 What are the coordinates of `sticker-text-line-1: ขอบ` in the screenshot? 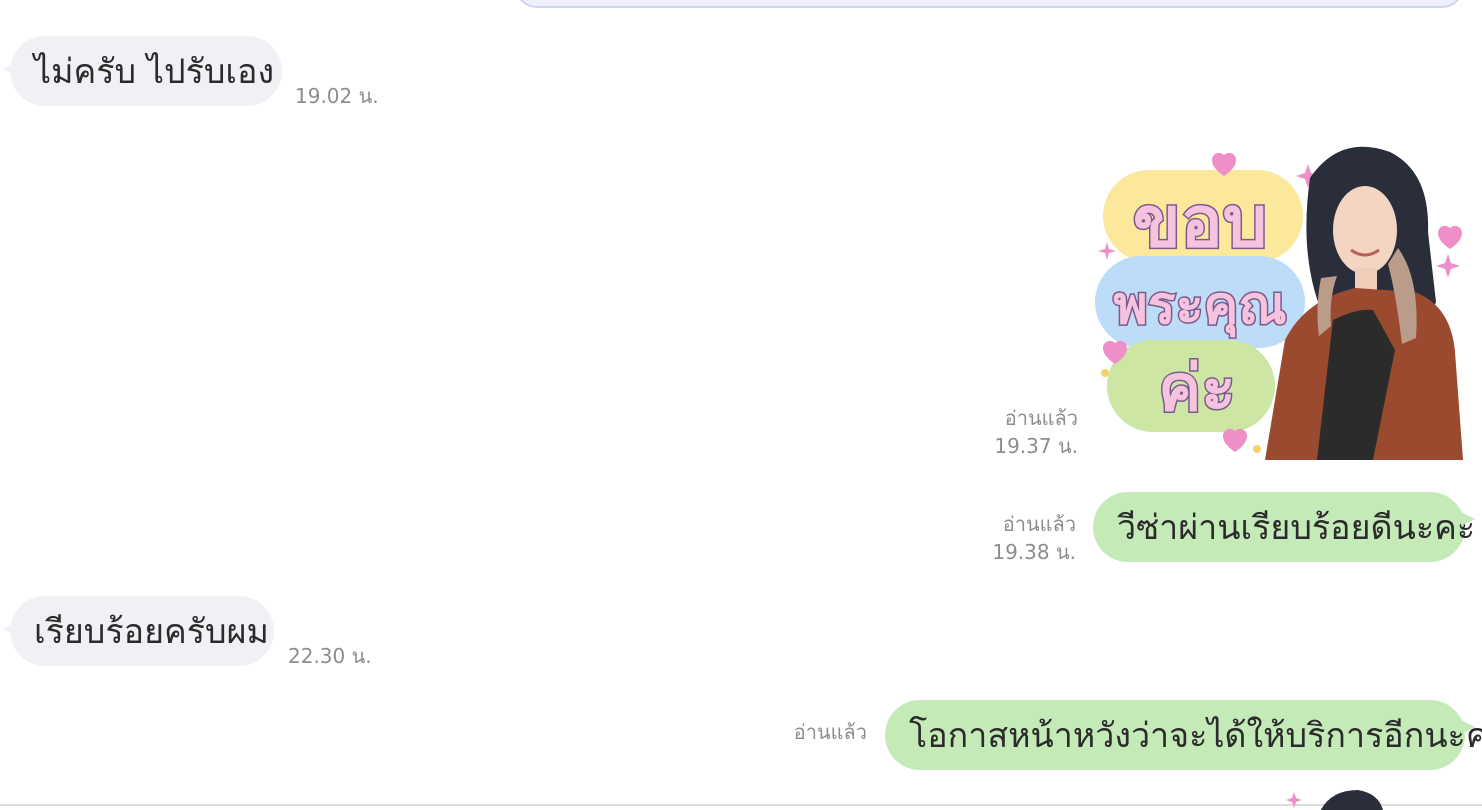 It's located at (1200, 222).